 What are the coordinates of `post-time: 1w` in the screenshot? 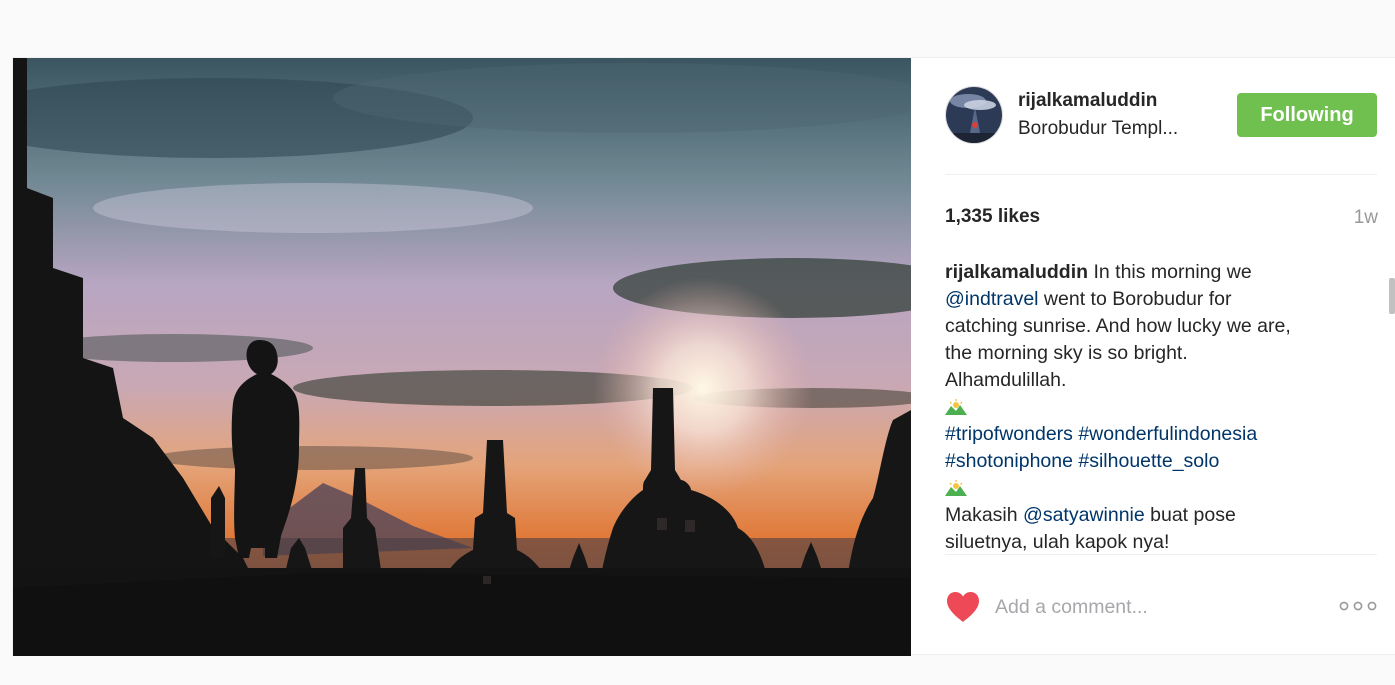 It's located at (1366, 218).